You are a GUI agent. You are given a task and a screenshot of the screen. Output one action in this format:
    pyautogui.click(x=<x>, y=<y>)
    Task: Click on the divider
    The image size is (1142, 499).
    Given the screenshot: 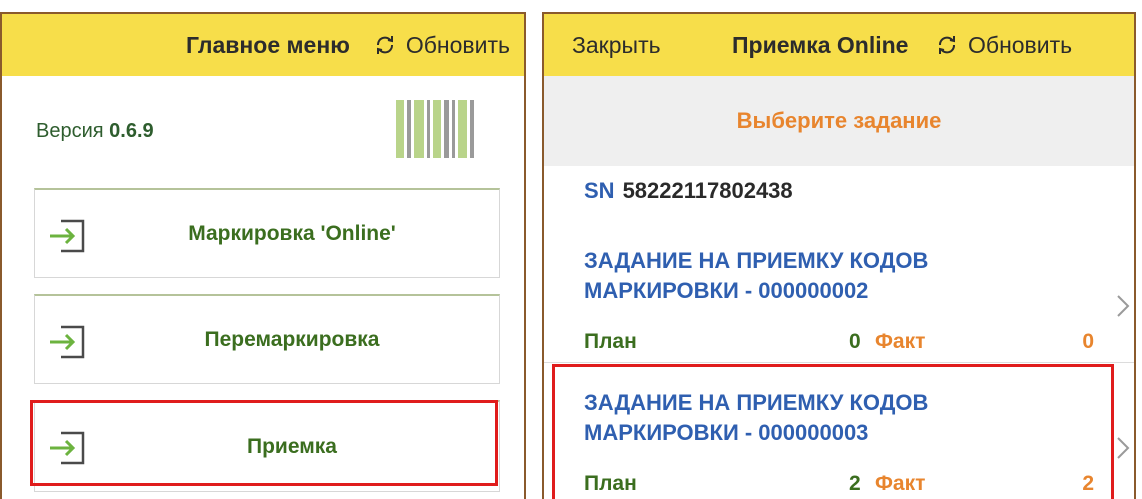 What is the action you would take?
    pyautogui.click(x=839, y=362)
    